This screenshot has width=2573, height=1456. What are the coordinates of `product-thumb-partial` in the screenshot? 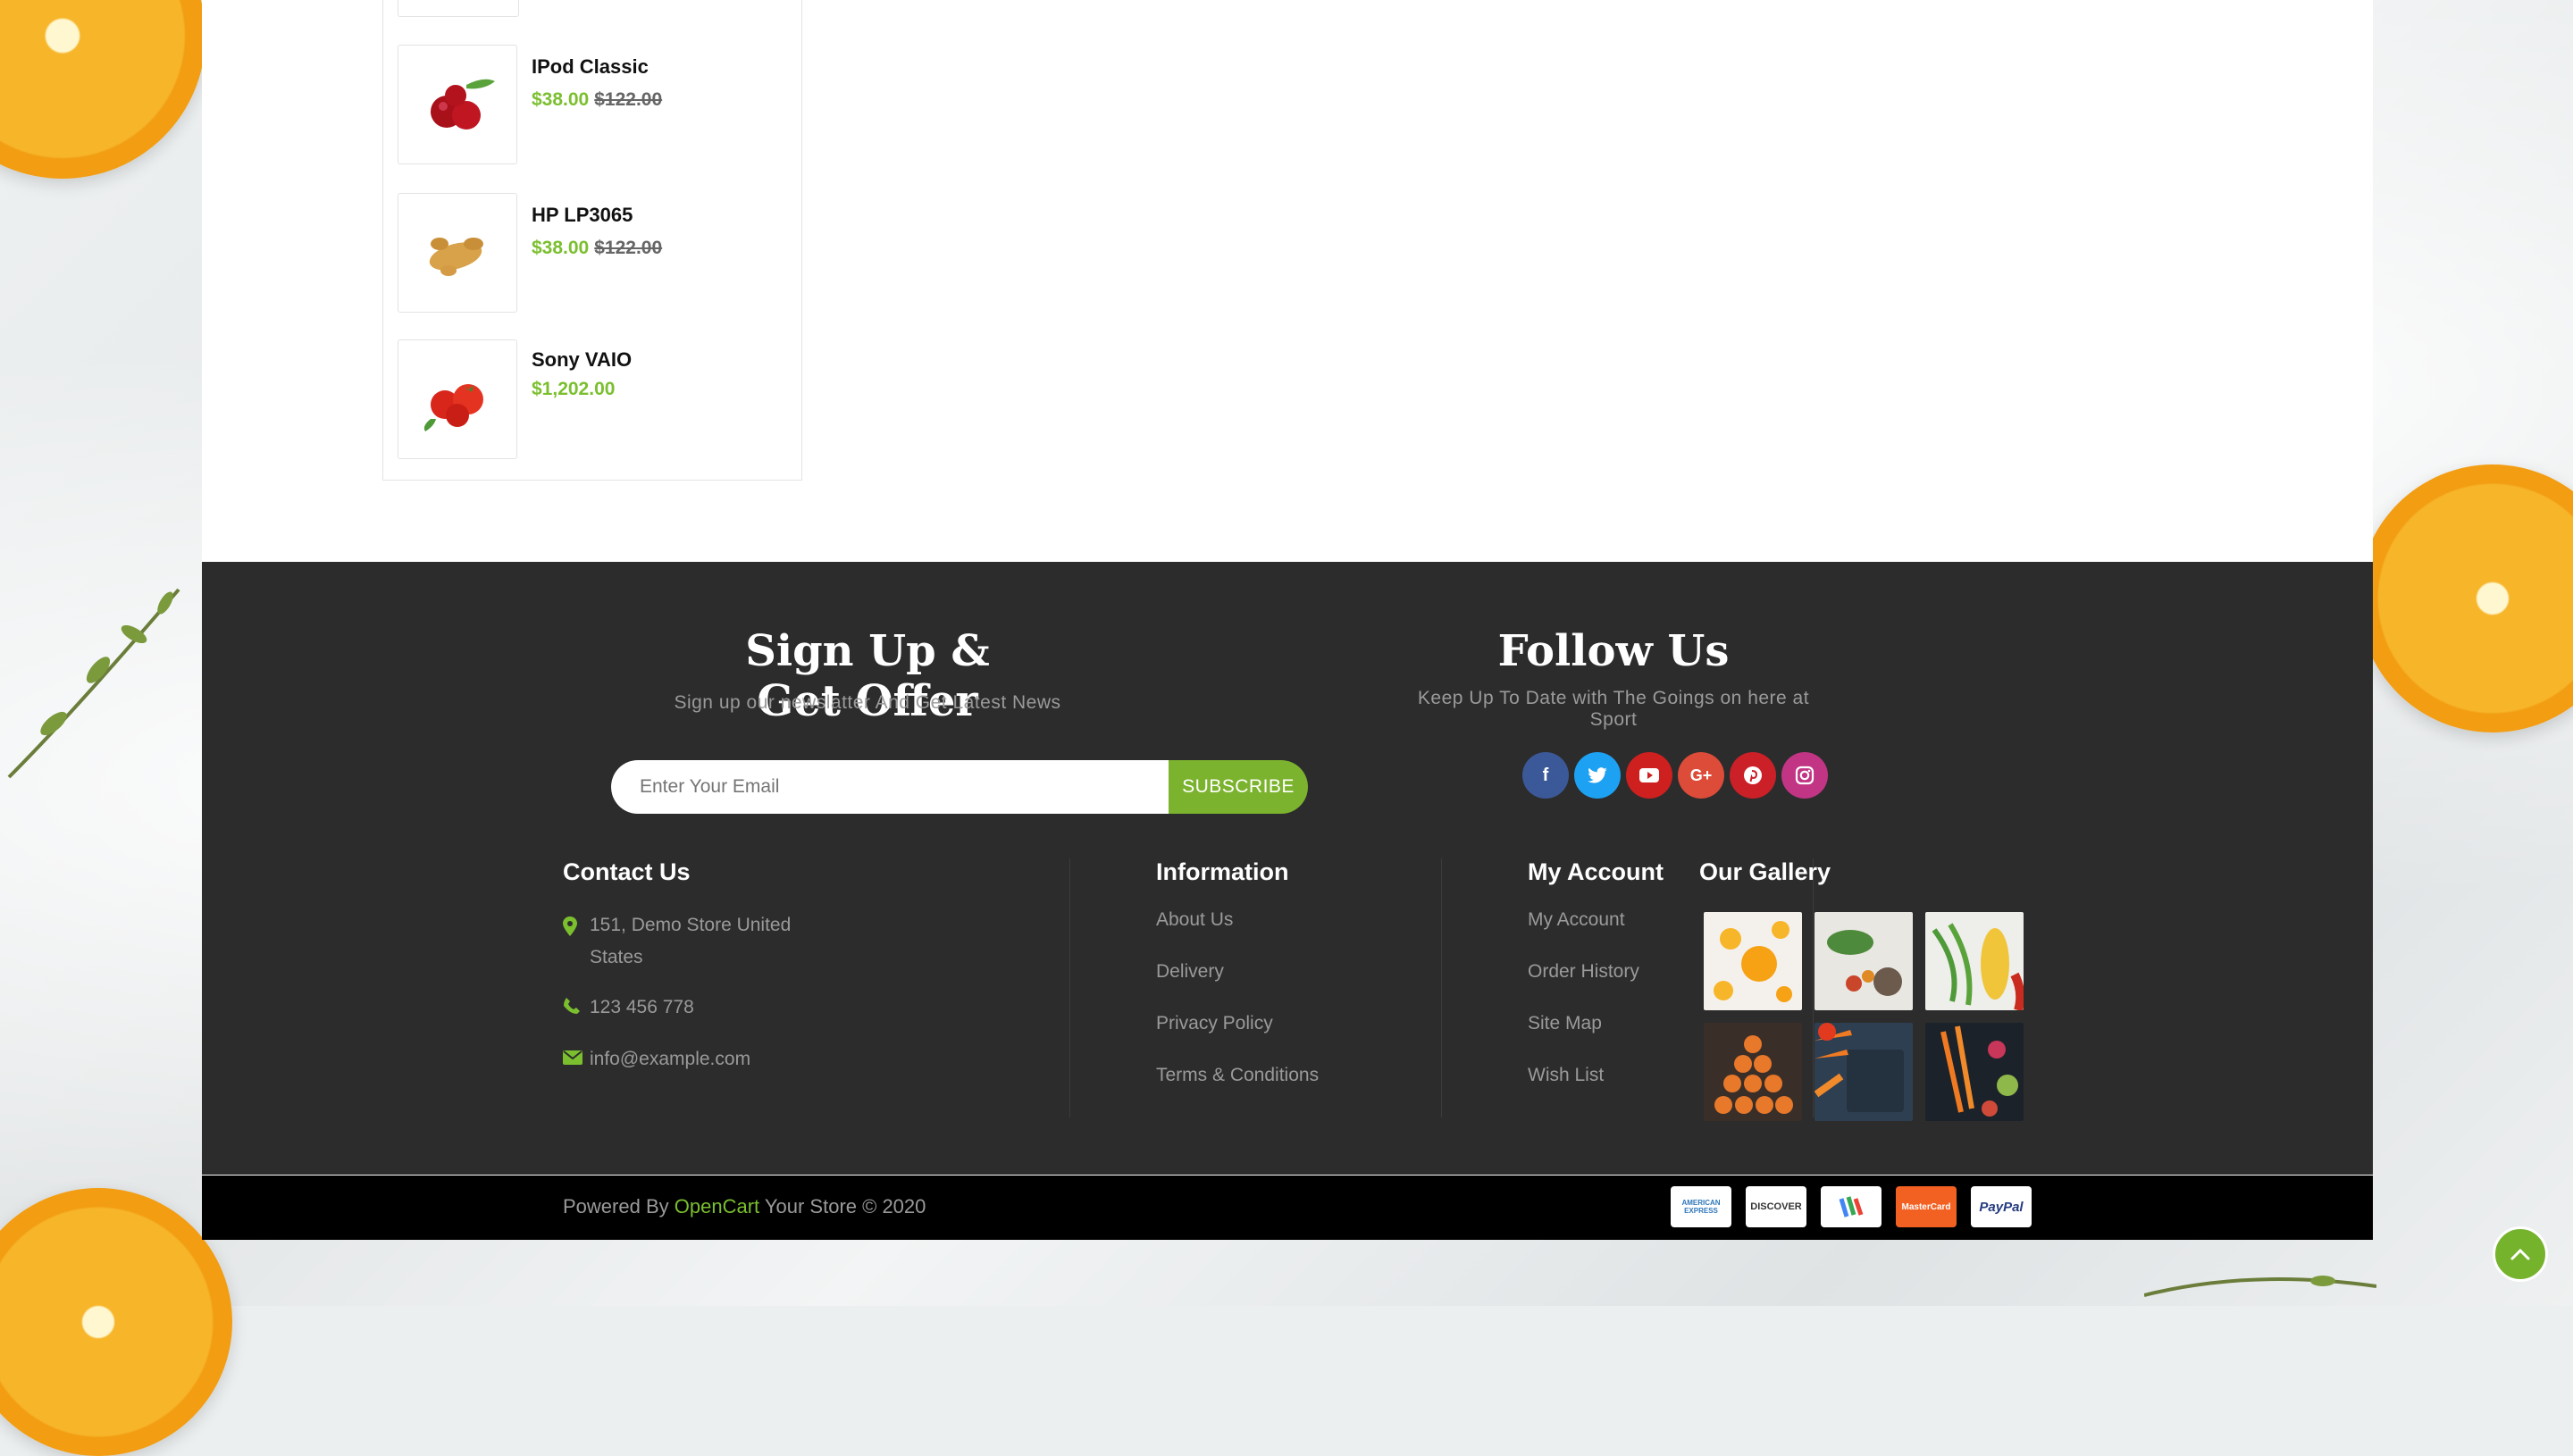 It's located at (458, 8).